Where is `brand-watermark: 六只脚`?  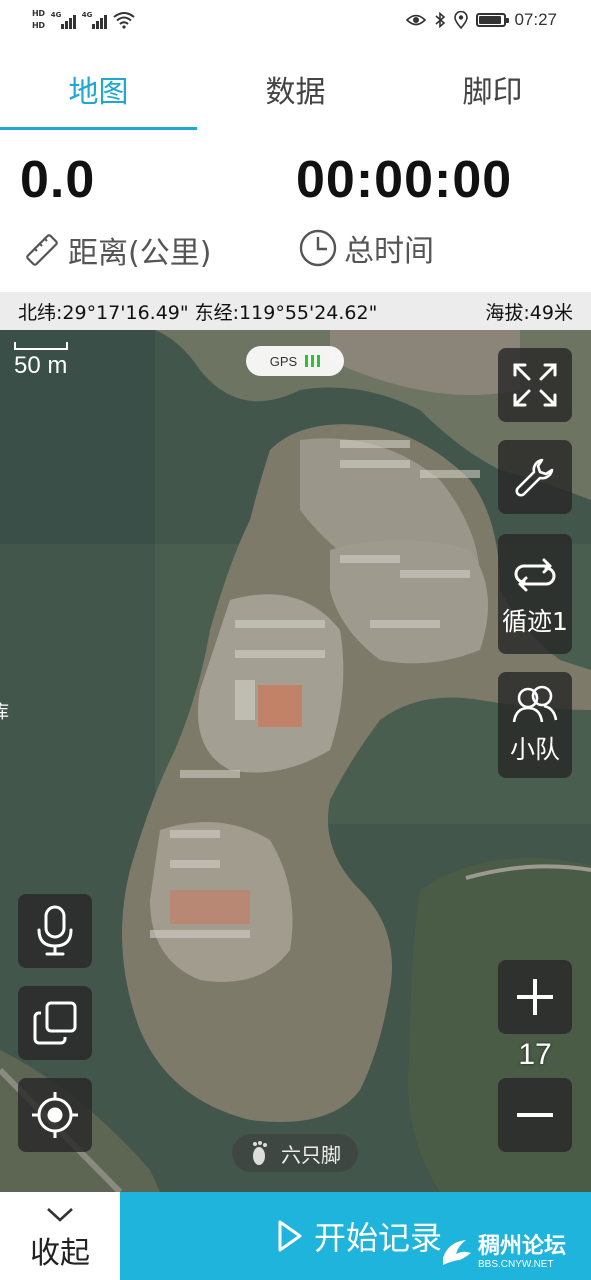 brand-watermark: 六只脚 is located at coordinates (295, 1153).